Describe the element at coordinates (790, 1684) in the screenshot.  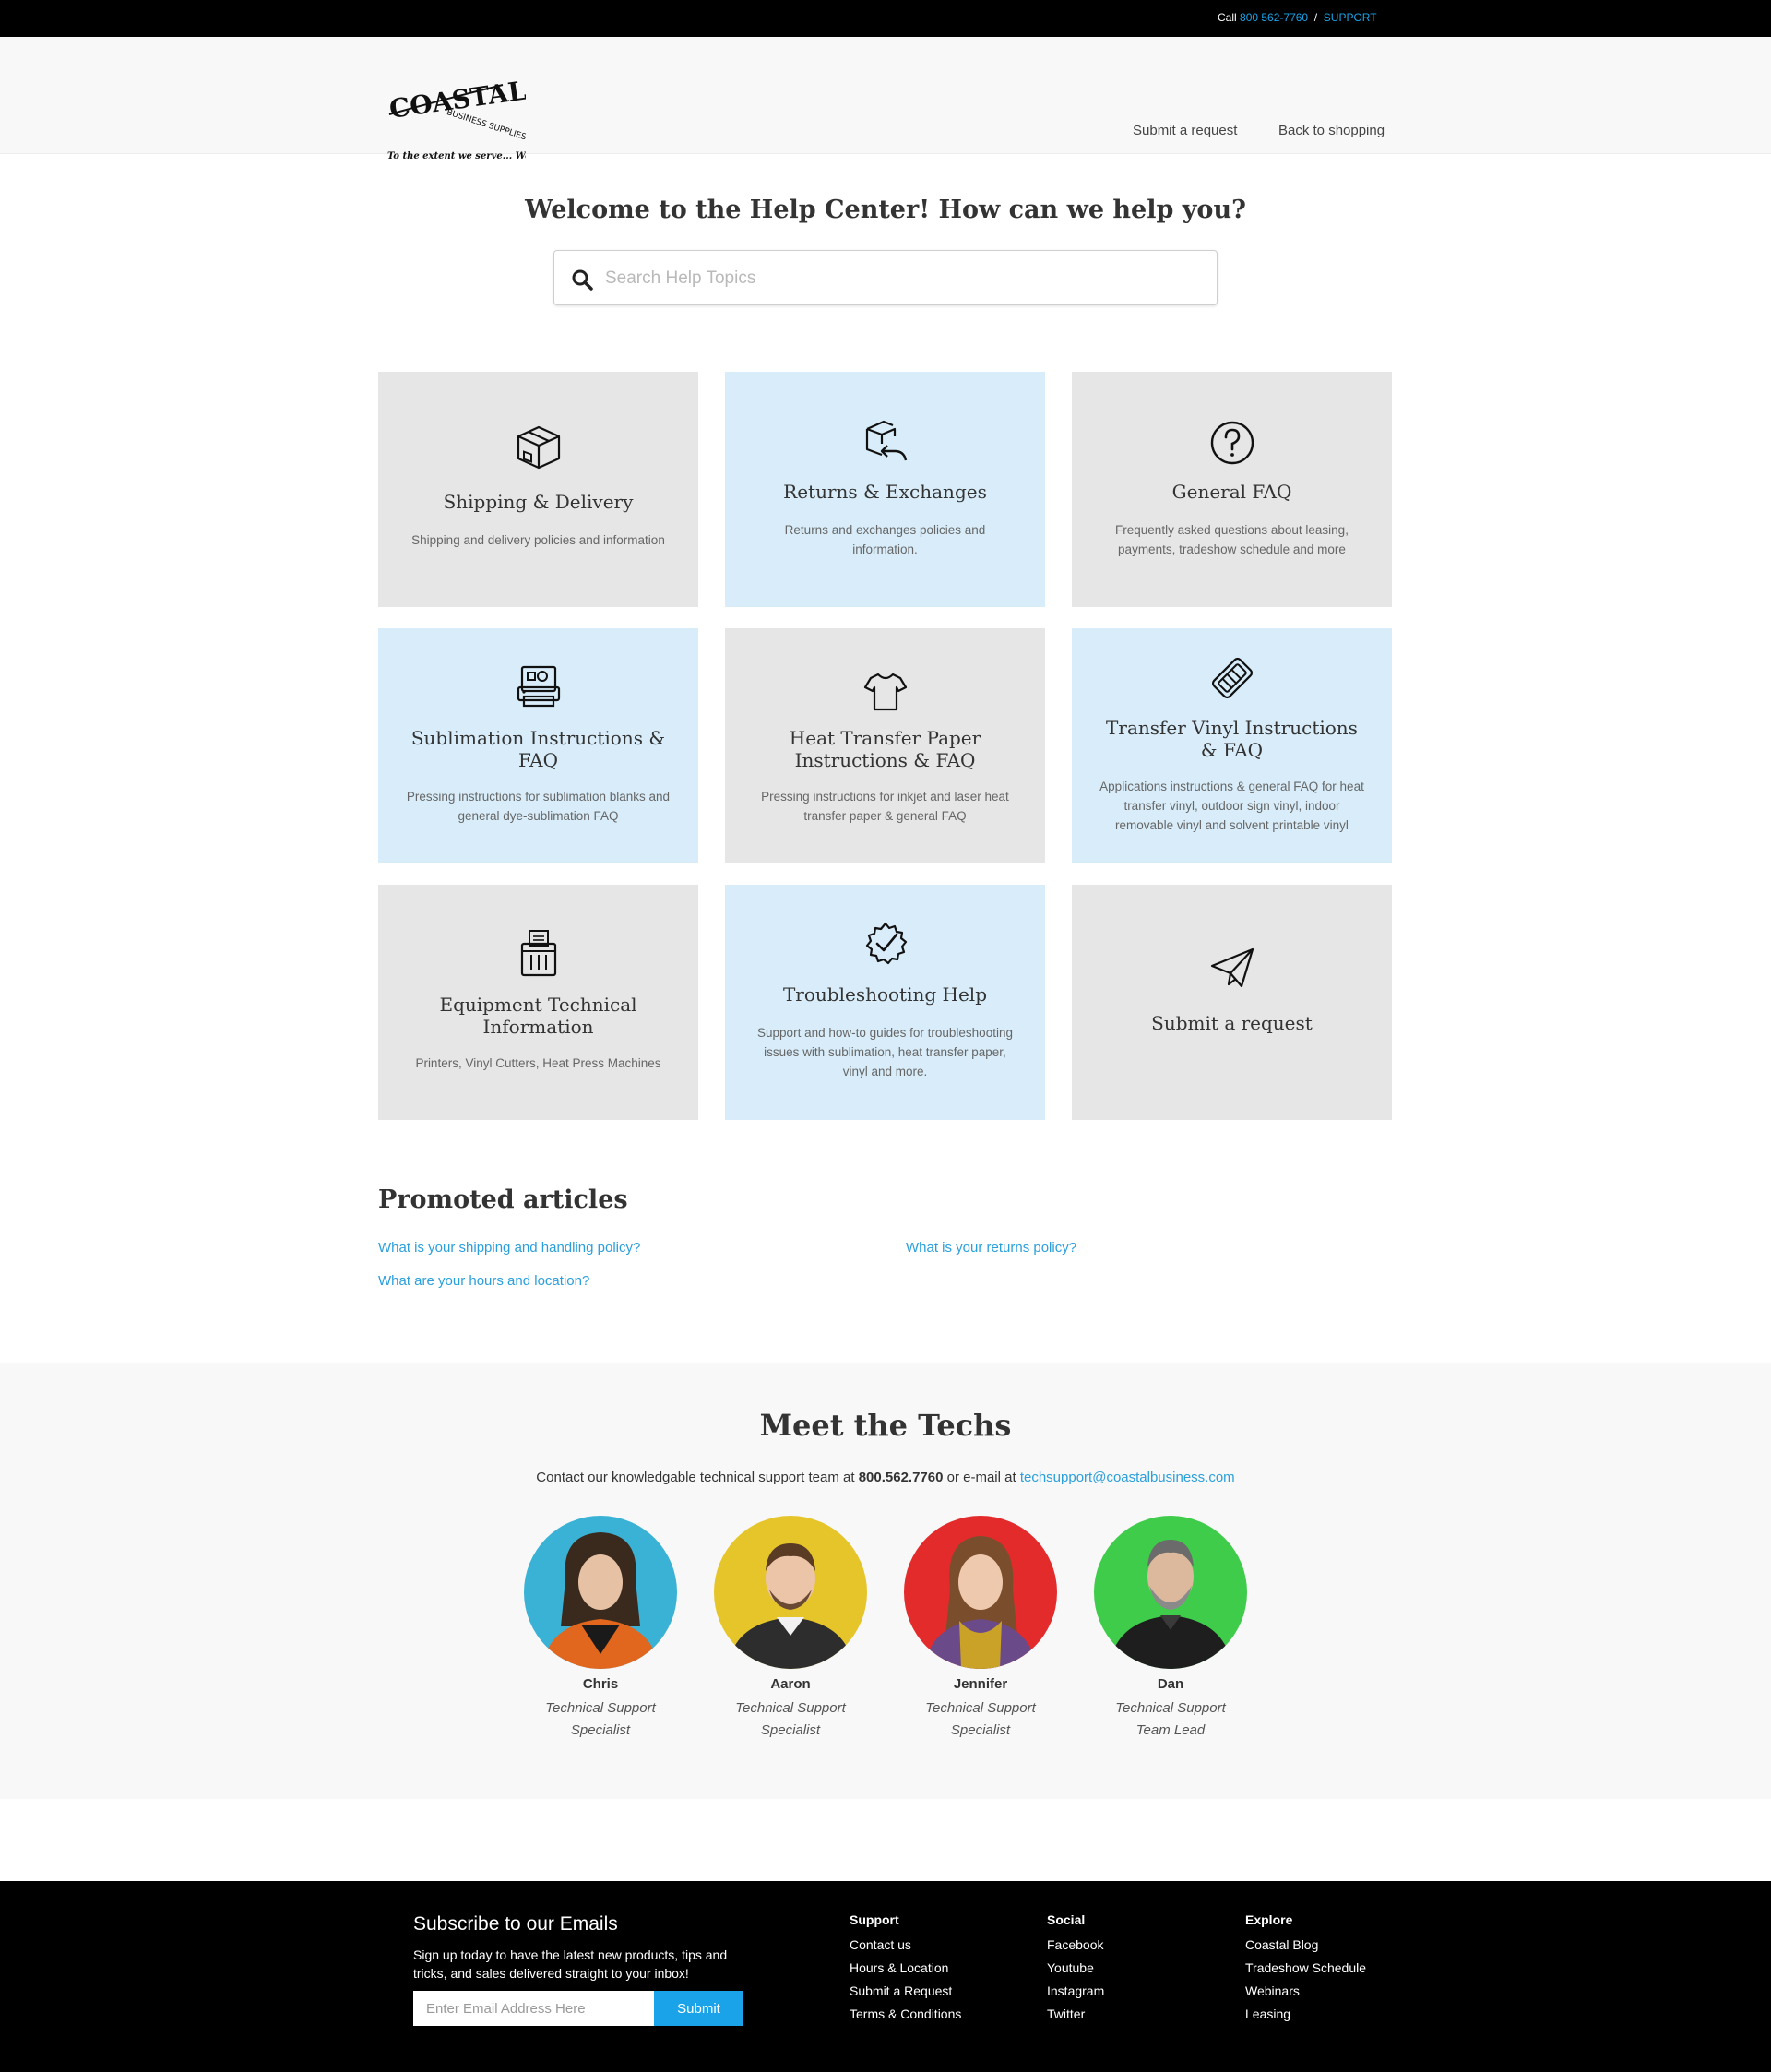
I see `tech-name: Aaron` at that location.